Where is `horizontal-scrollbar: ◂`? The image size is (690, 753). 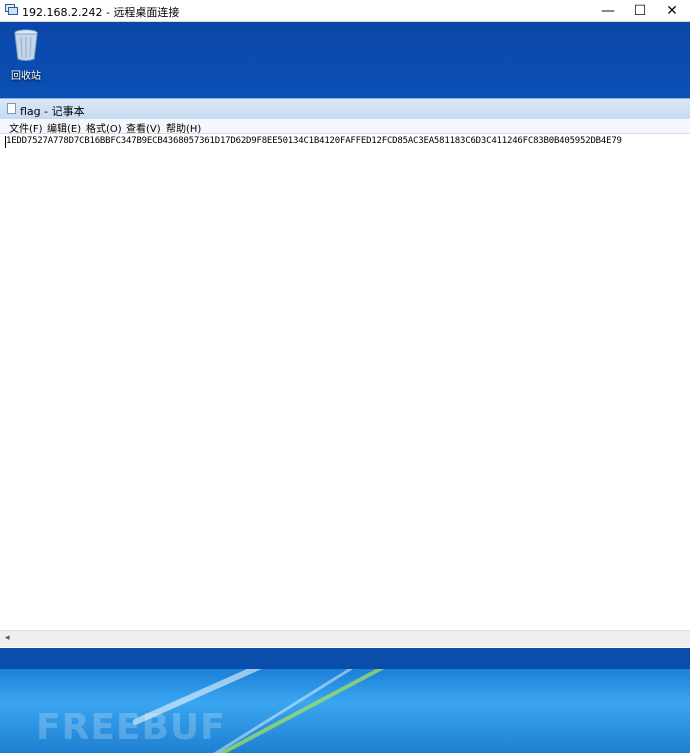 horizontal-scrollbar: ◂ is located at coordinates (345, 638).